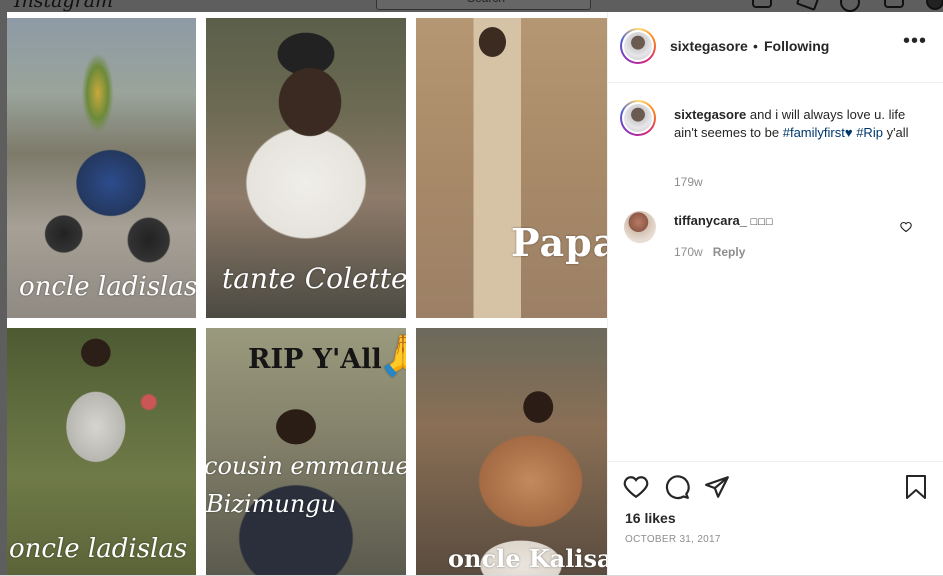 This screenshot has width=943, height=576. Describe the element at coordinates (107, 287) in the screenshot. I see `caption-t1: oncle ladislas` at that location.